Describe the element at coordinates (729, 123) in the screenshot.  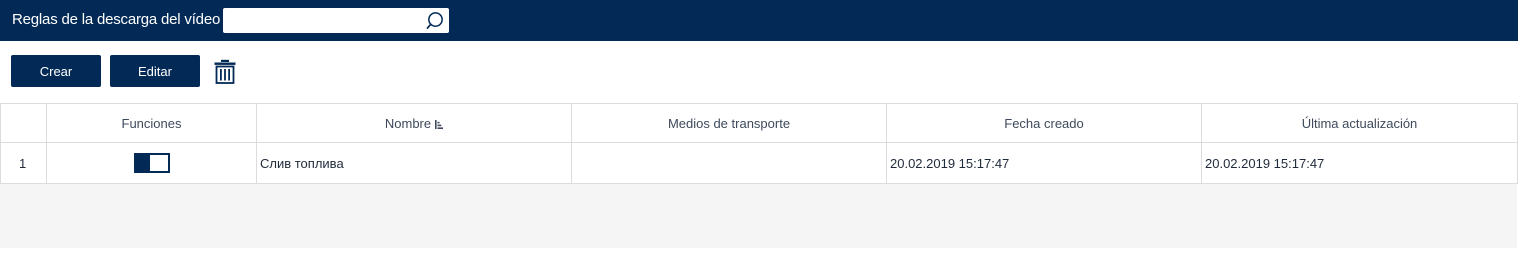
I see `column-header-medios-de-transporte: Medios de transporte` at that location.